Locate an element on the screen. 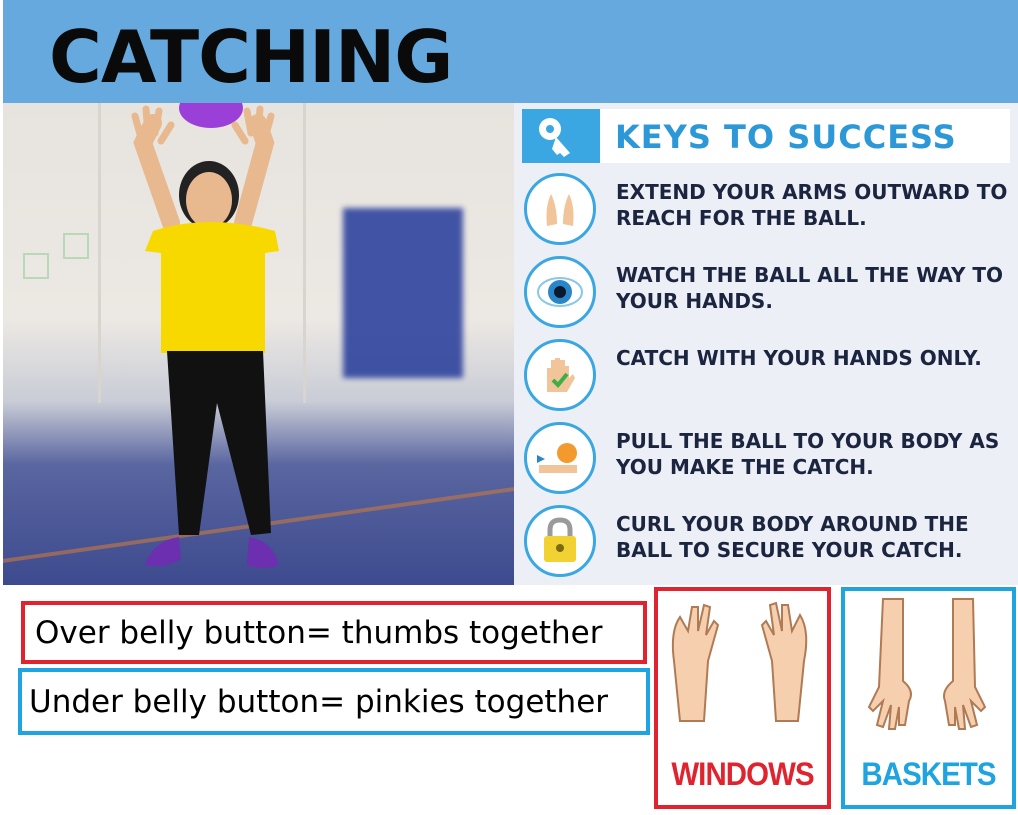 Image resolution: width=1018 pixels, height=815 pixels. raised-hands-icon is located at coordinates (739, 661).